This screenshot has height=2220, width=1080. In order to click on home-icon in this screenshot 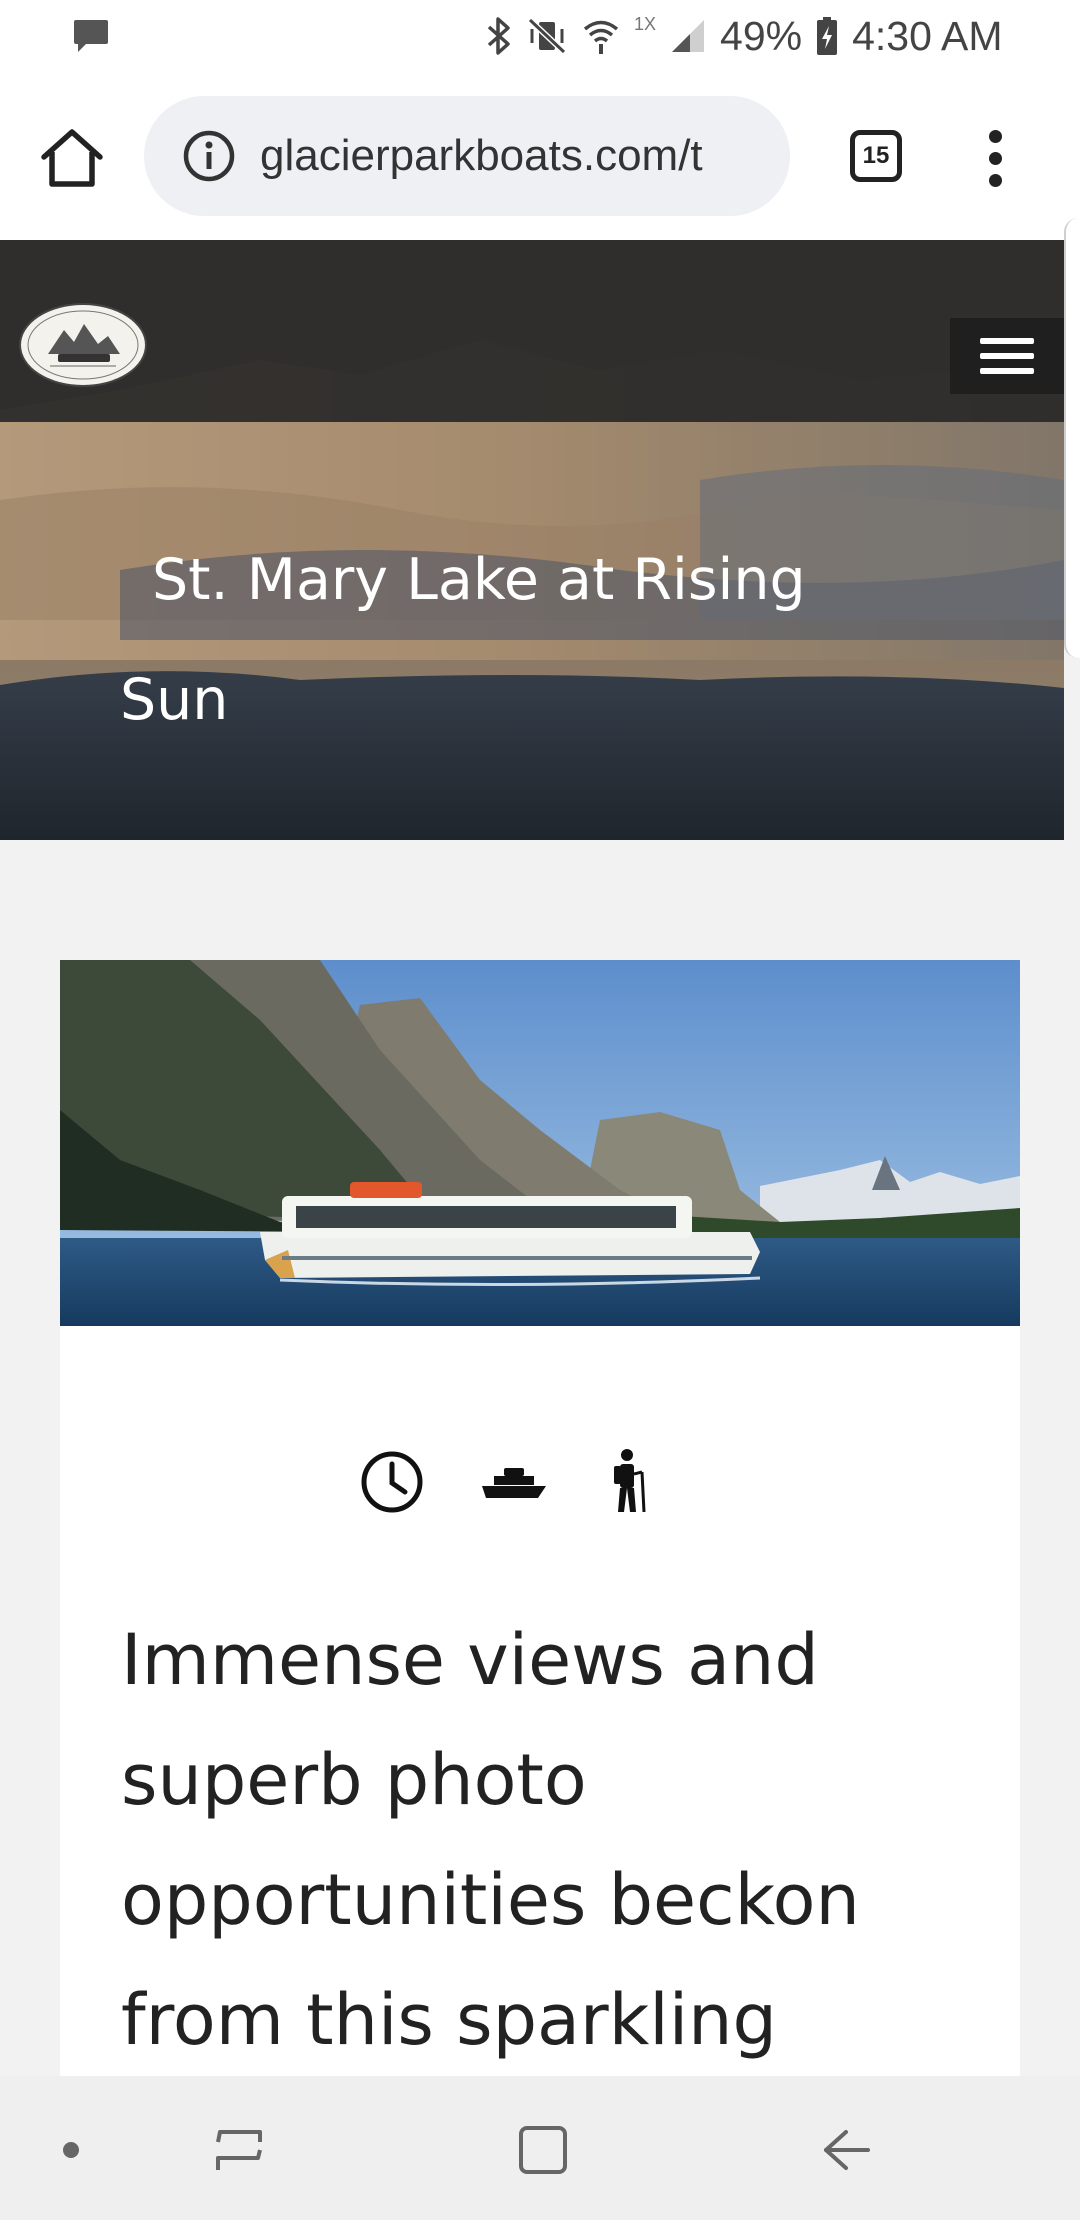, I will do `click(72, 158)`.